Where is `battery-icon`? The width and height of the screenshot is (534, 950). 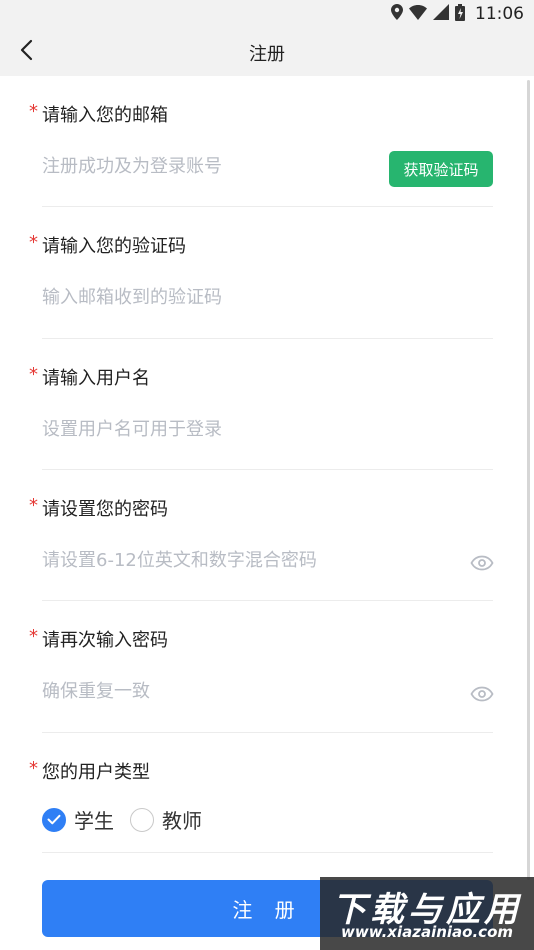 battery-icon is located at coordinates (460, 14).